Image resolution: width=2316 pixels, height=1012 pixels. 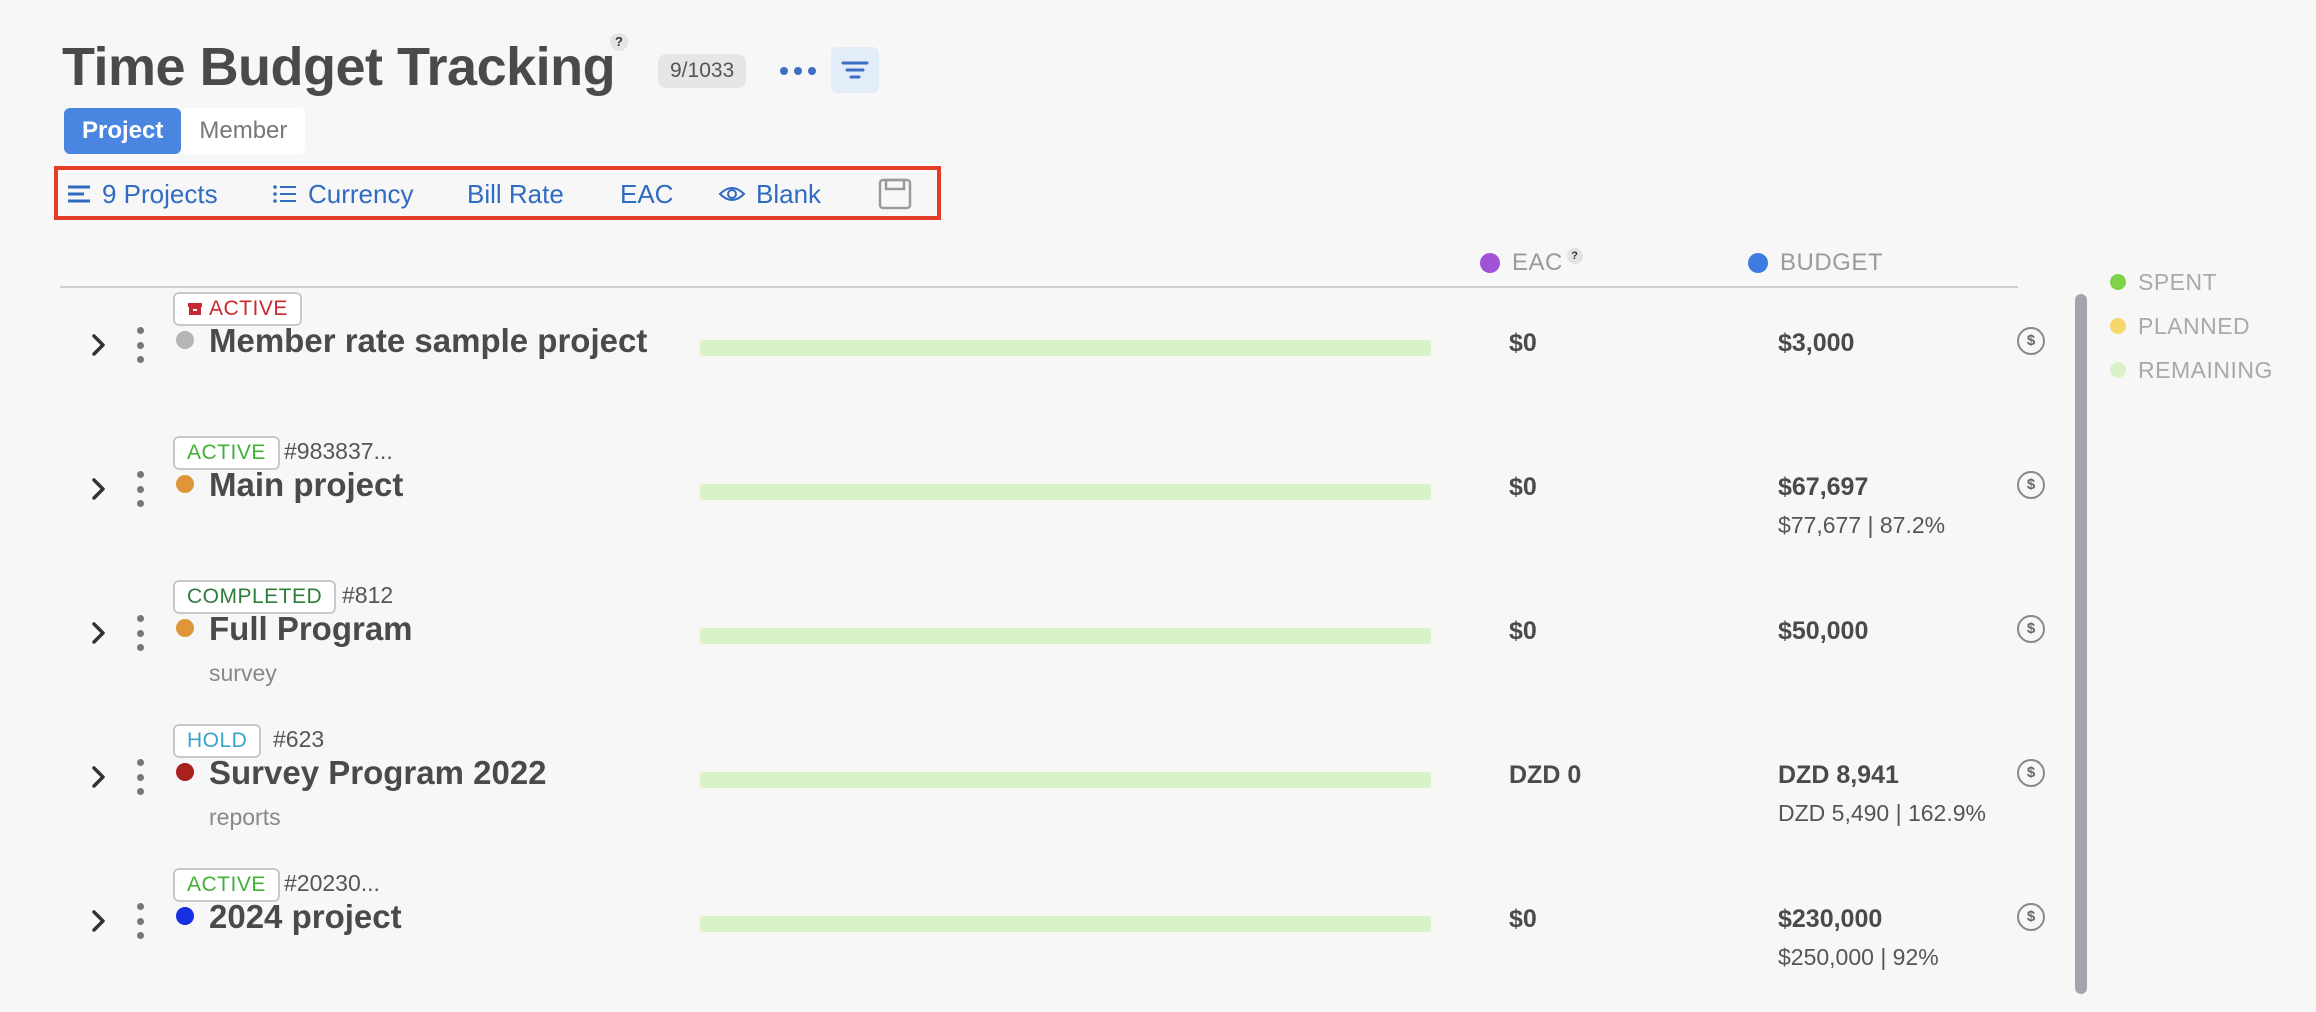 I want to click on eac-column-header: EAC ?, so click(x=1531, y=262).